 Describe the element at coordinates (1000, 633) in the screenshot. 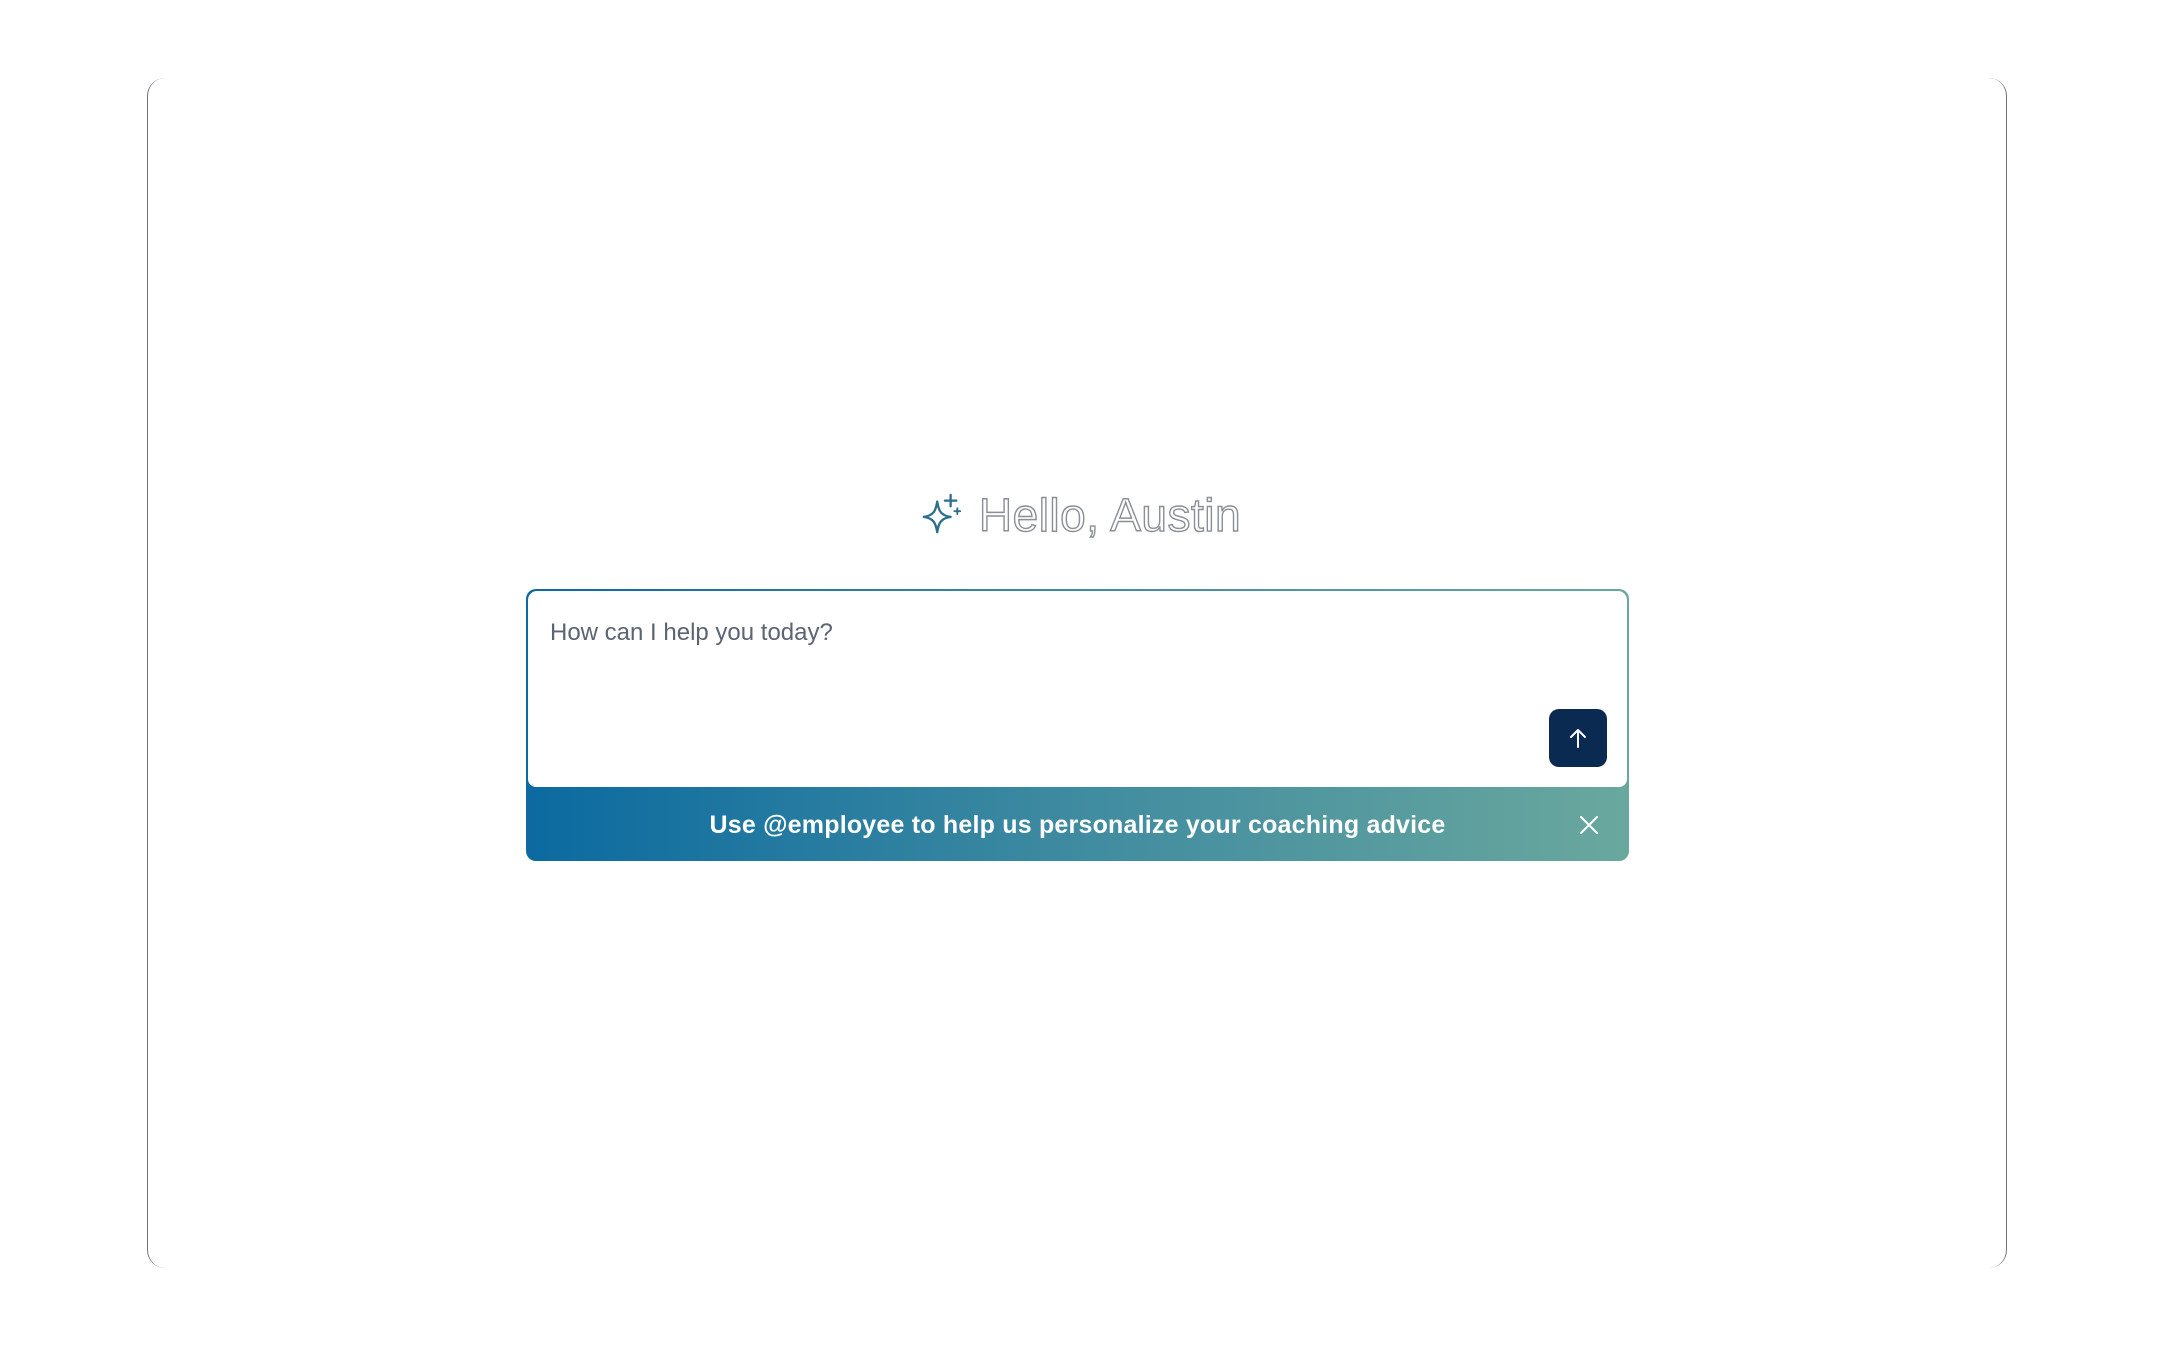

I see `prompt-input` at that location.